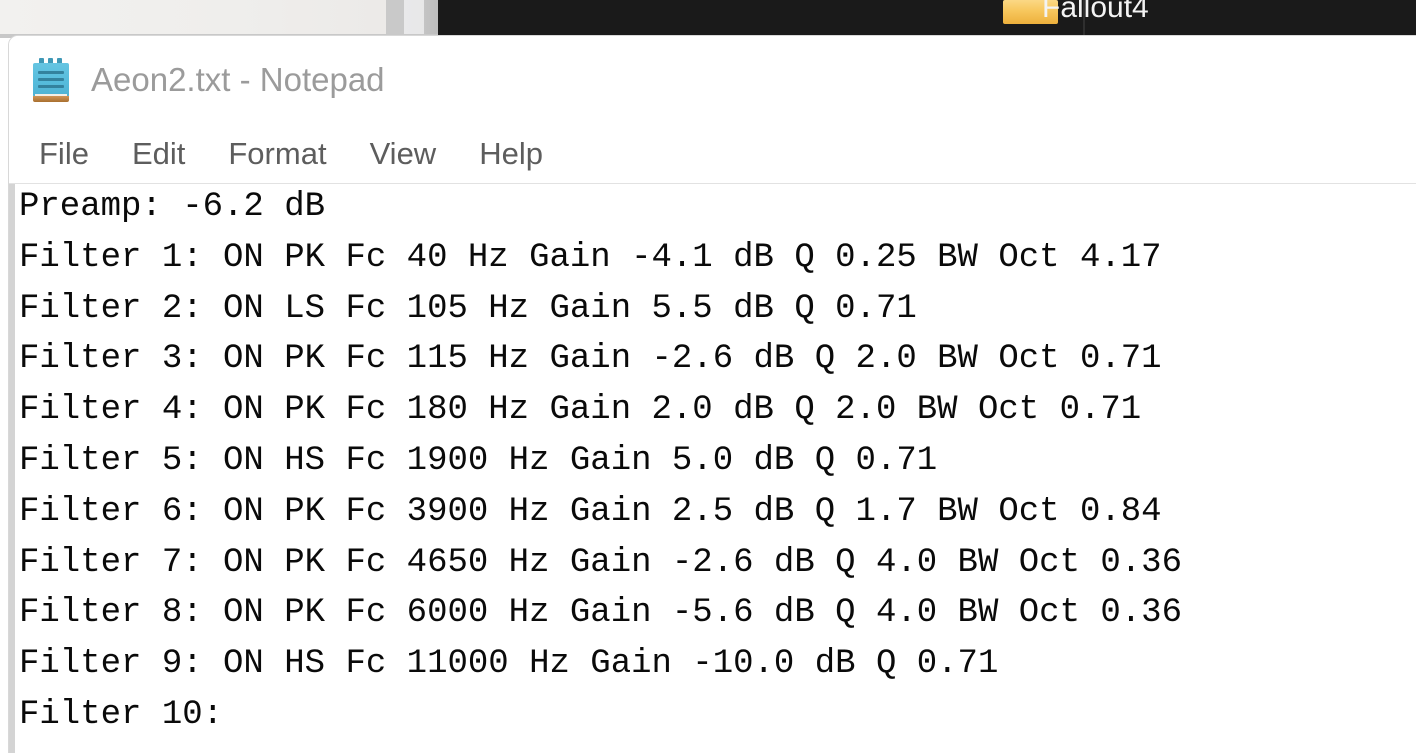  What do you see at coordinates (121, 714) in the screenshot?
I see `text-line: Filter 10:` at bounding box center [121, 714].